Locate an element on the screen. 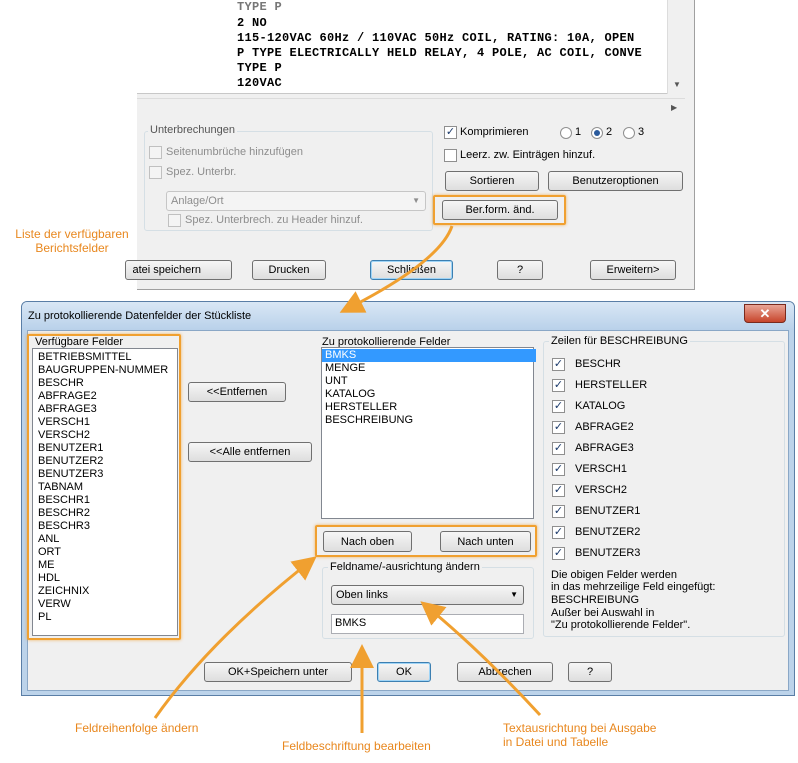  callout-order: Feldreihenfolge ändern is located at coordinates (137, 728).